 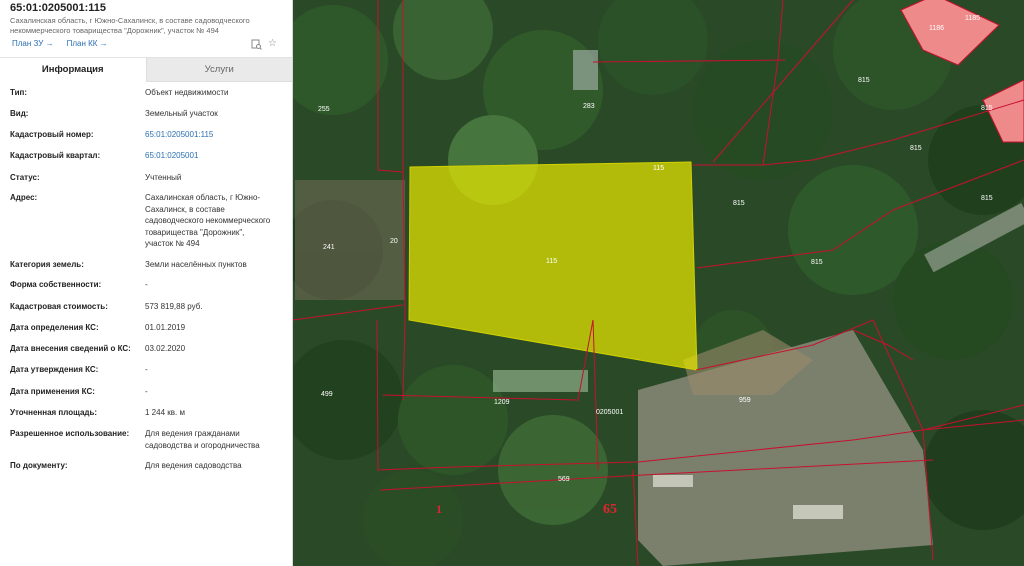 I want to click on parcel-label: 283, so click(x=589, y=106).